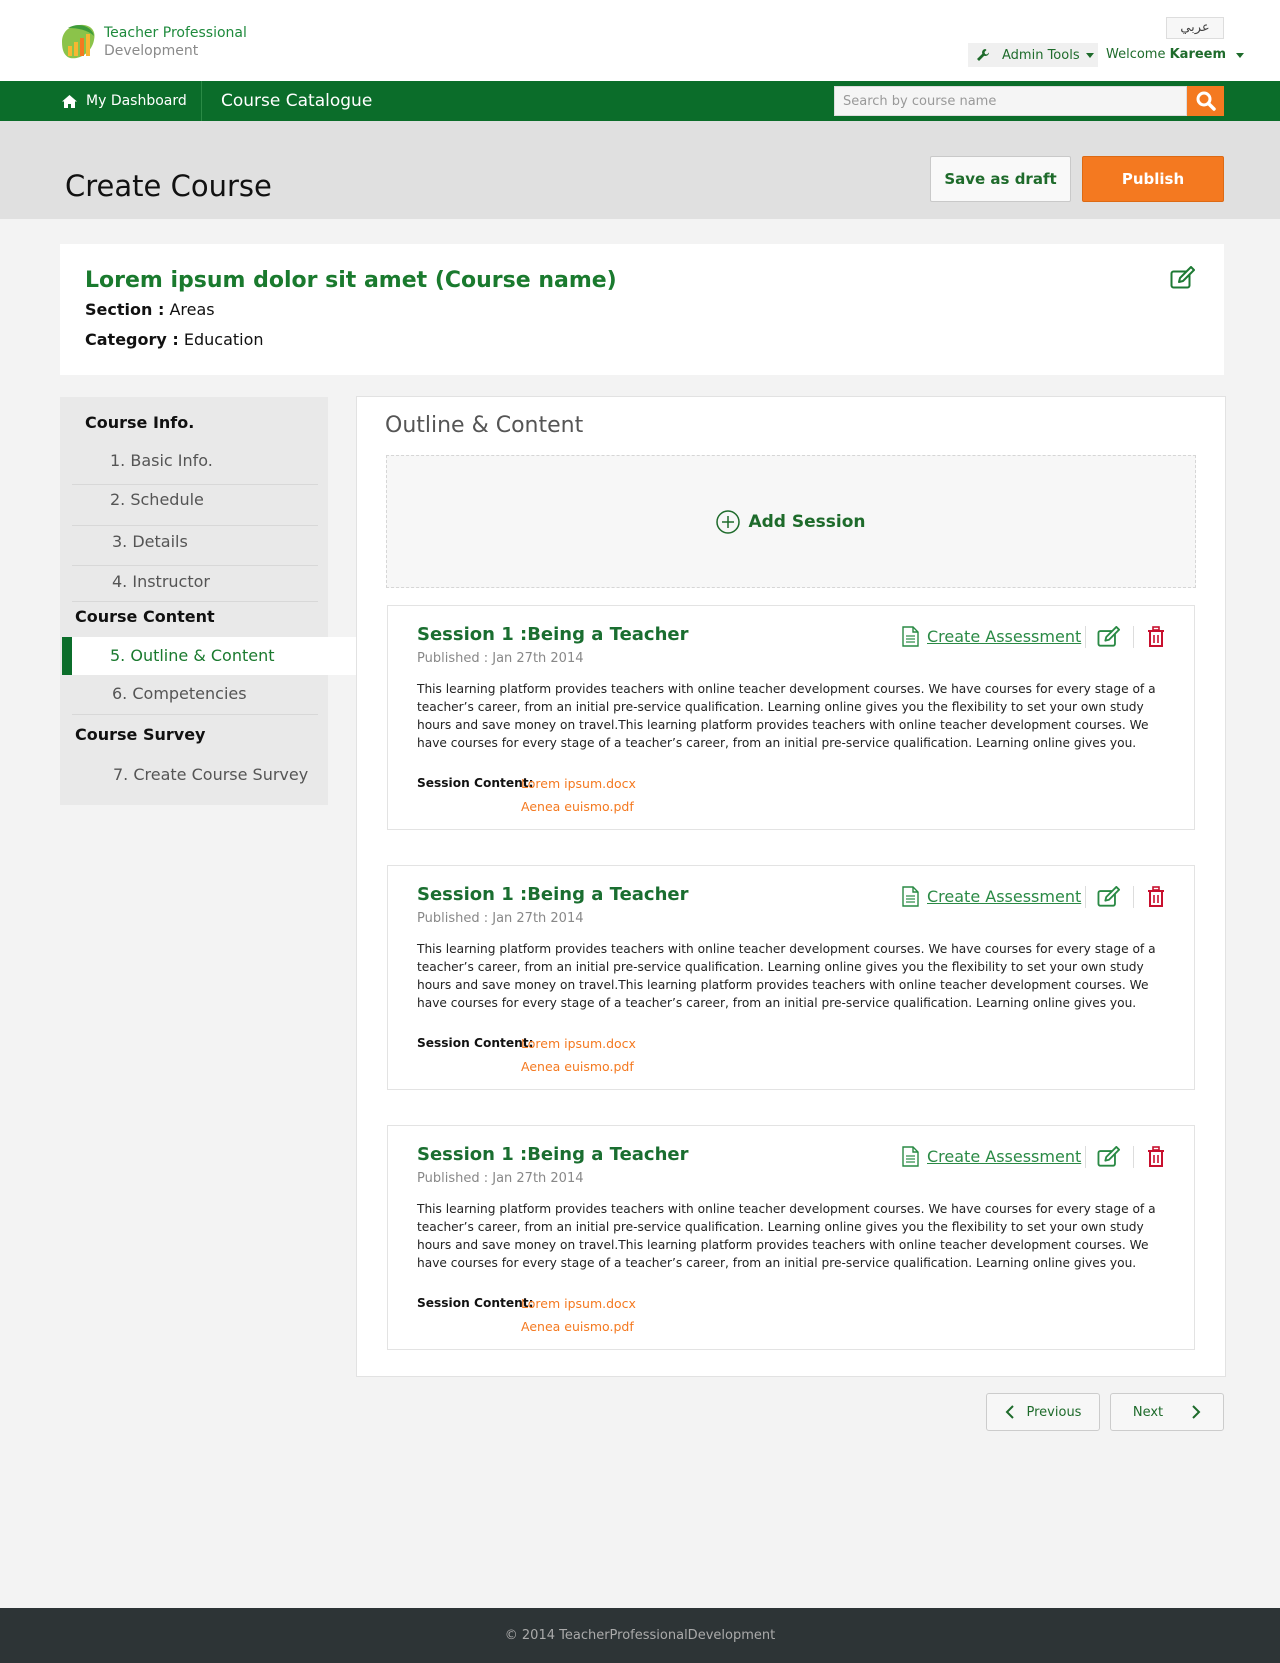 Image resolution: width=1280 pixels, height=1663 pixels. Describe the element at coordinates (1148, 1412) in the screenshot. I see `next-label: Next` at that location.